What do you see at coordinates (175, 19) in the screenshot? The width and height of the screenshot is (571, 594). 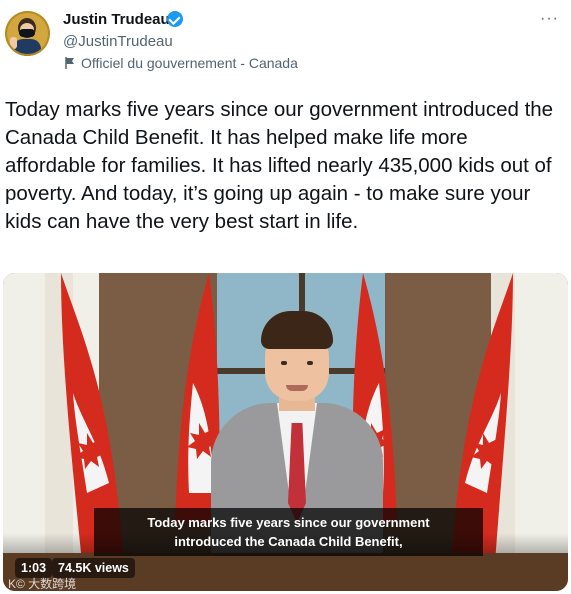 I see `verified-badge-icon` at bounding box center [175, 19].